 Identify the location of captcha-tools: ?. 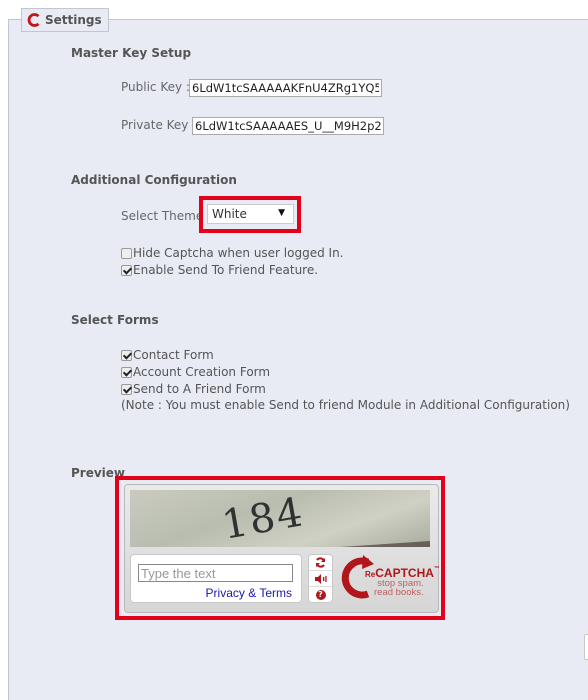
(320, 578).